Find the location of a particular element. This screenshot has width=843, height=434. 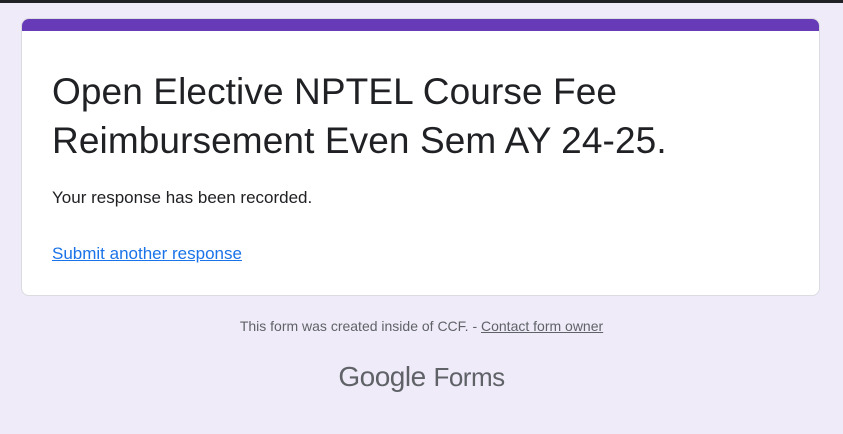

forms-logo-text: Forms is located at coordinates (469, 377).